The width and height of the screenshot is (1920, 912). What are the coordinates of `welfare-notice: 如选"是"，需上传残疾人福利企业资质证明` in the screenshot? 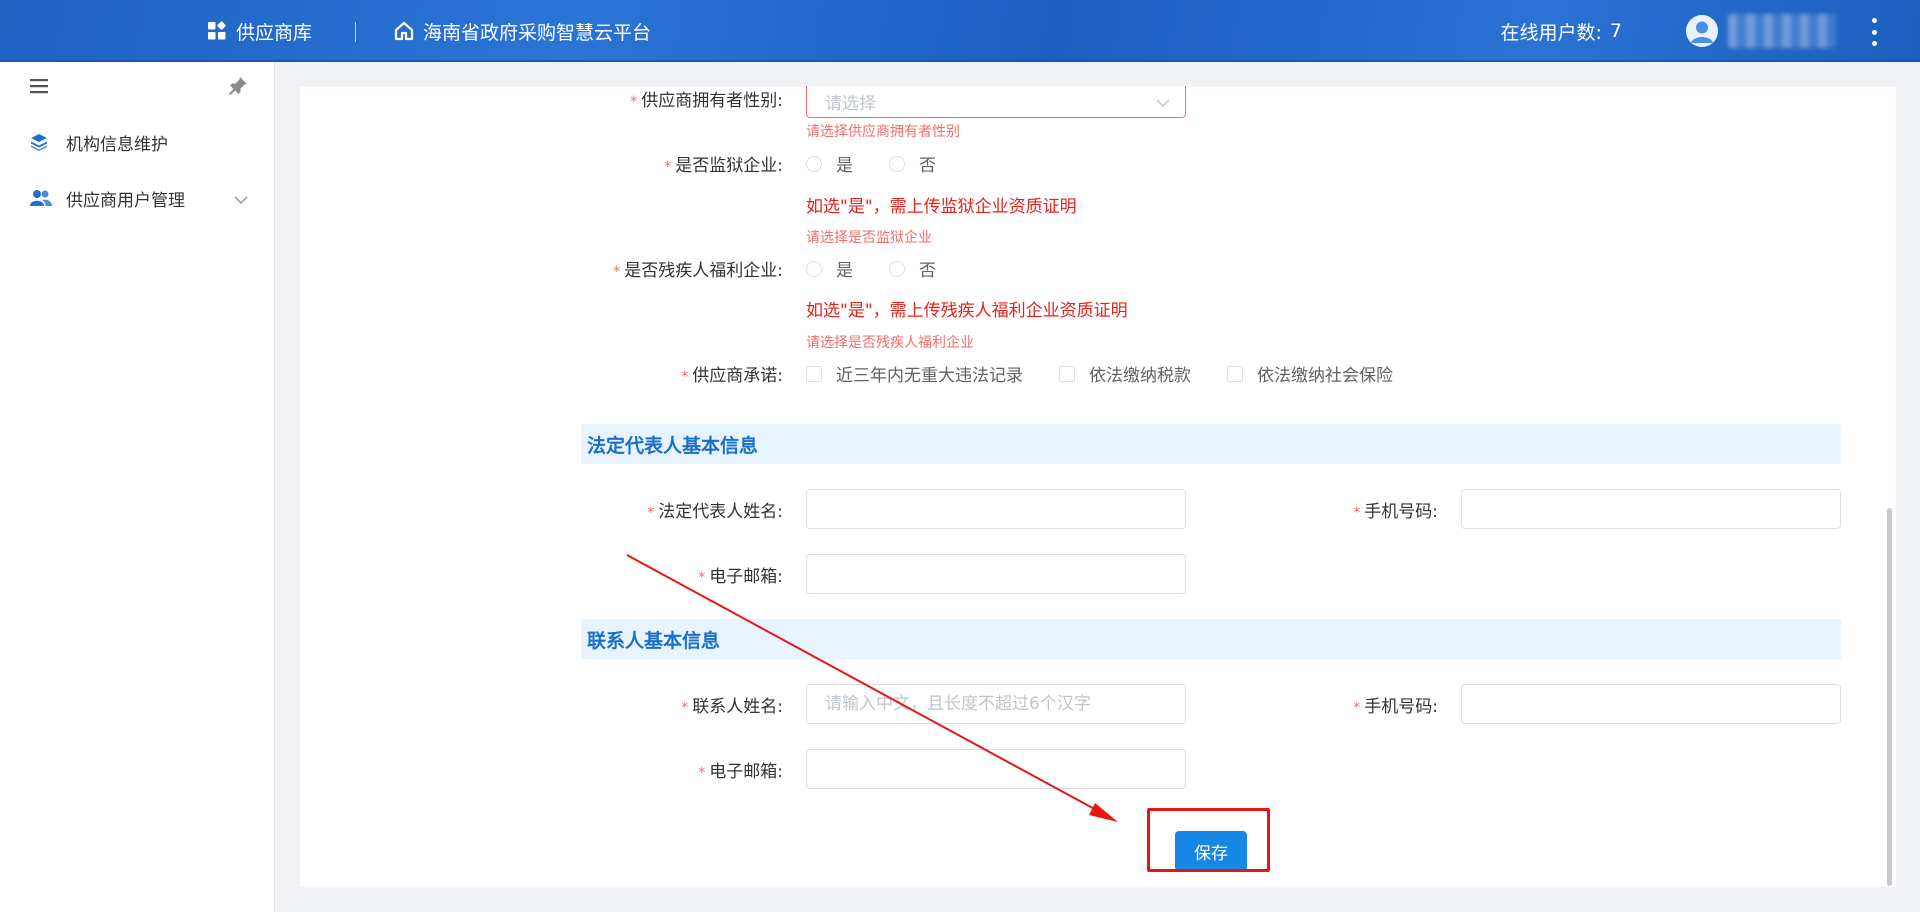 It's located at (967, 311).